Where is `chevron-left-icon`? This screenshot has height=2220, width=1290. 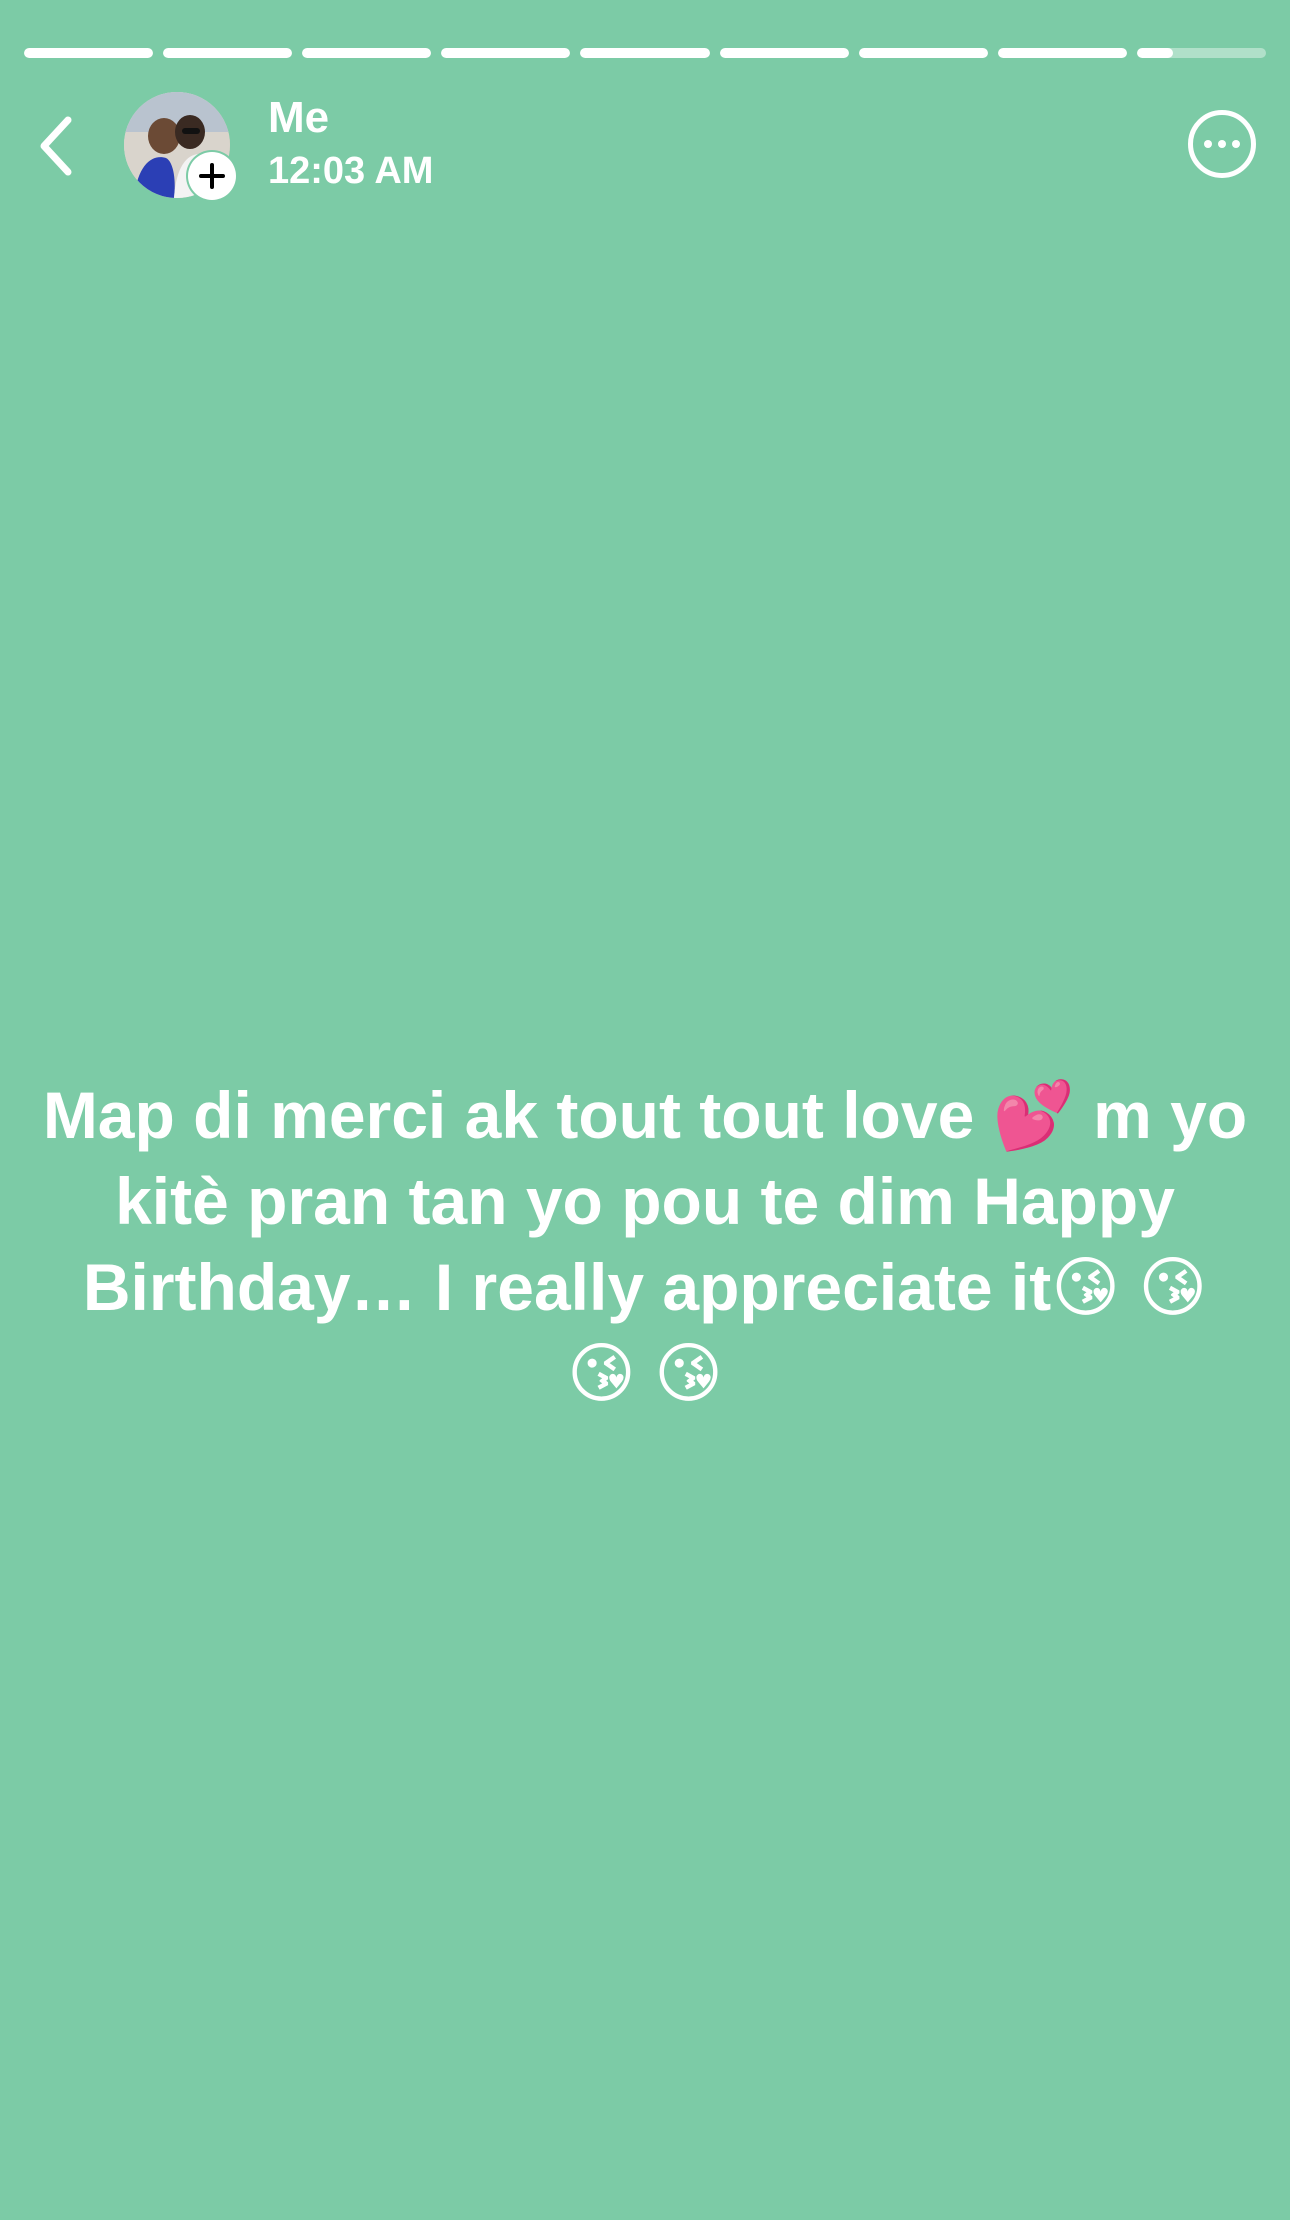 chevron-left-icon is located at coordinates (56, 146).